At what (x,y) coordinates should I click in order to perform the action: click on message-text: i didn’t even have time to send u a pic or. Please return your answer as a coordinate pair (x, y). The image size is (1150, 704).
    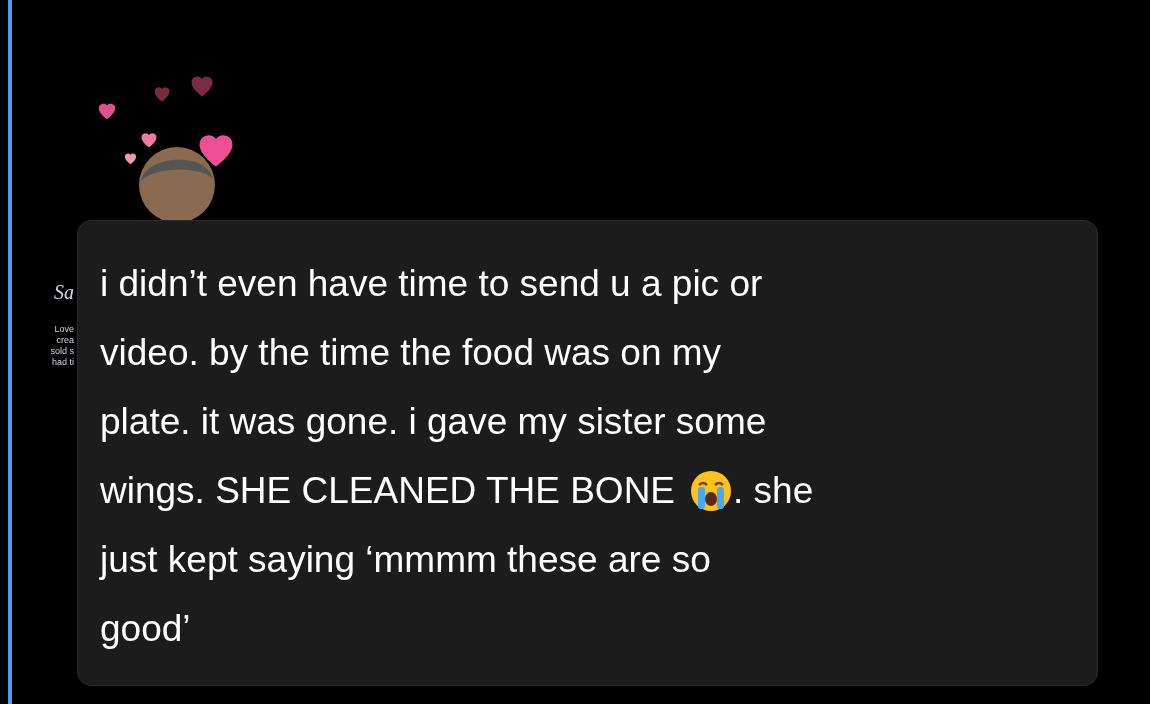
    Looking at the image, I should click on (431, 283).